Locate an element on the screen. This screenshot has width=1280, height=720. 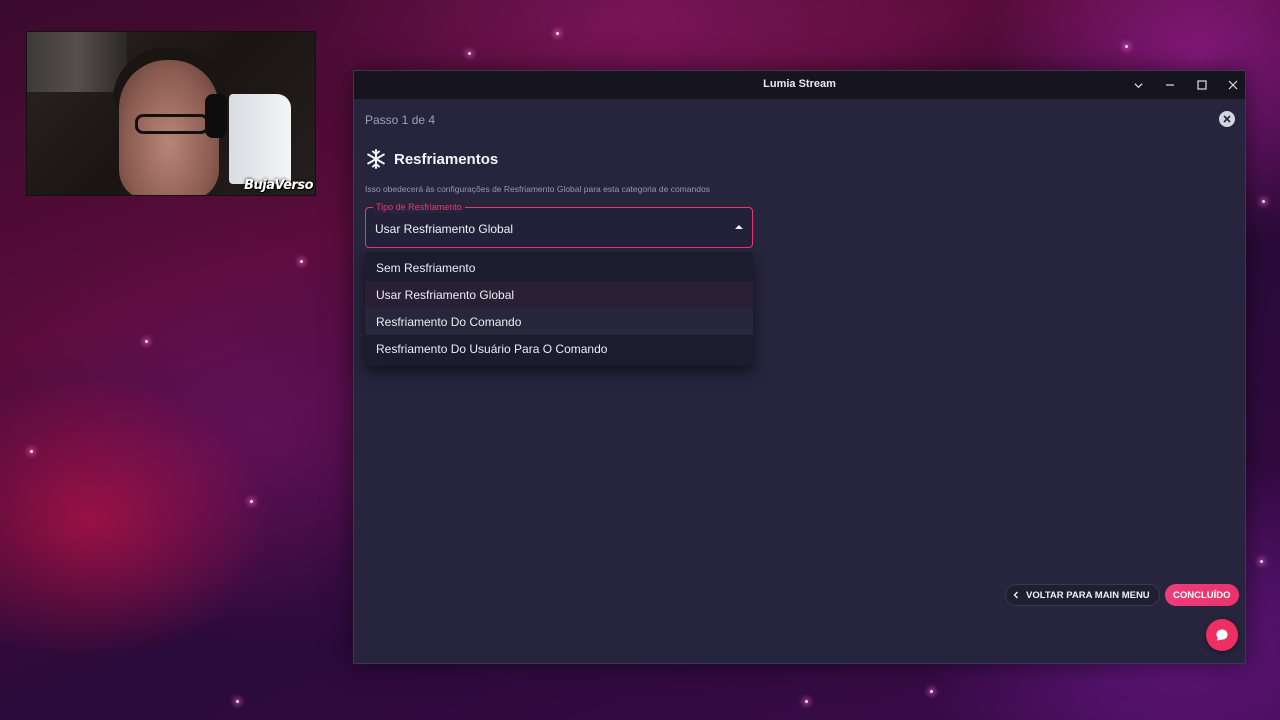
maximize-icon is located at coordinates (1202, 85).